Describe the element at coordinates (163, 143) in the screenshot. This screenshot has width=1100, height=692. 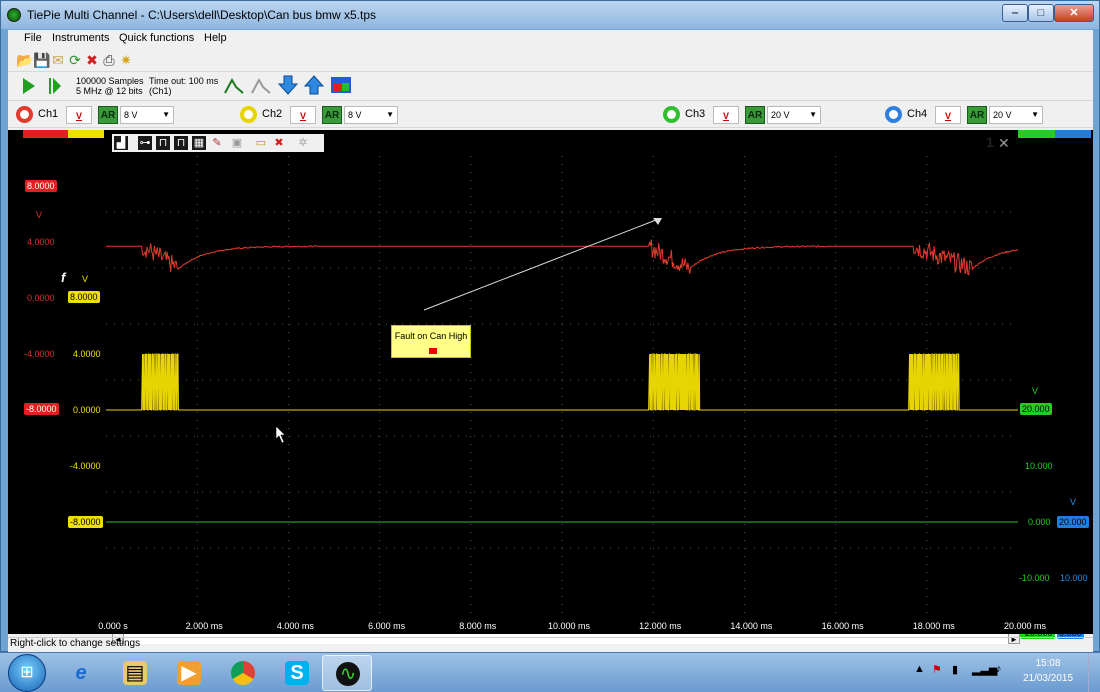
I see `zoom-x-icon: ⊓` at that location.